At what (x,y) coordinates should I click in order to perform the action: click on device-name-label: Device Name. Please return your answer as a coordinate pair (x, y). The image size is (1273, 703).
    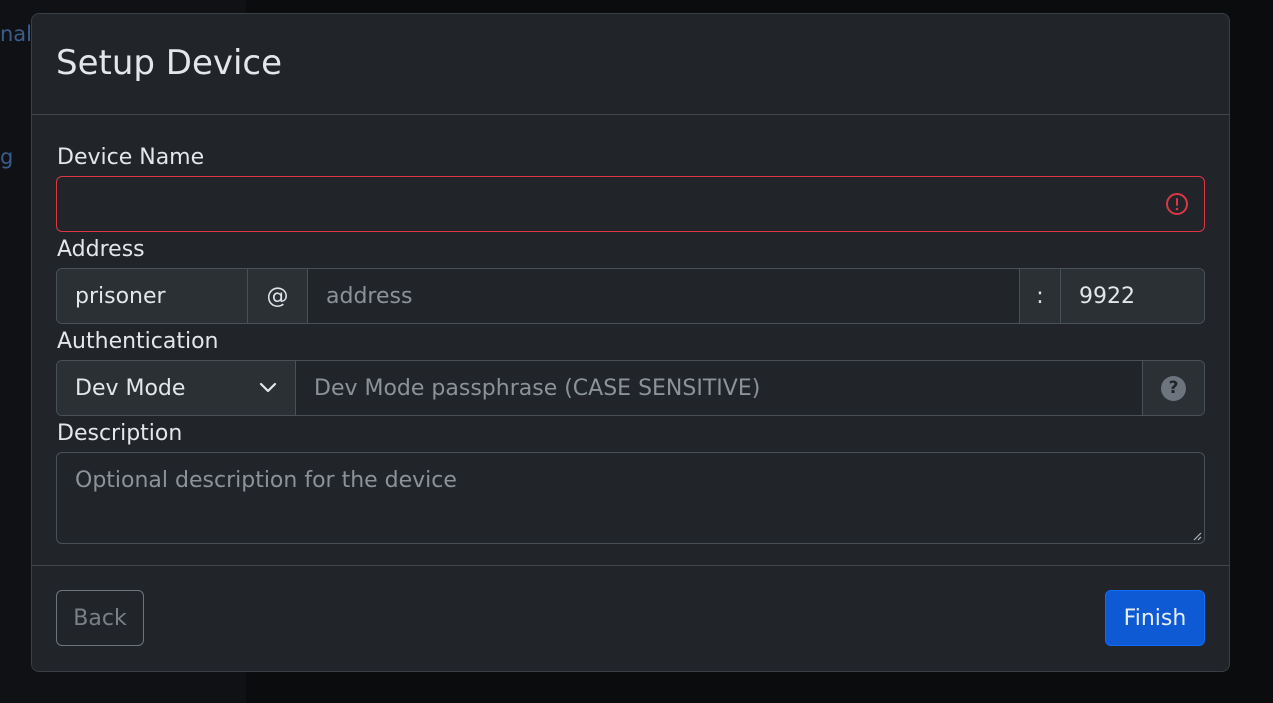
    Looking at the image, I should click on (131, 157).